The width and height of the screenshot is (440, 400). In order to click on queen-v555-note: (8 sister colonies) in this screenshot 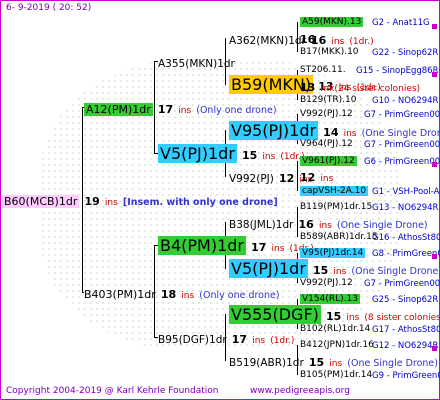, I will do `click(402, 318)`.